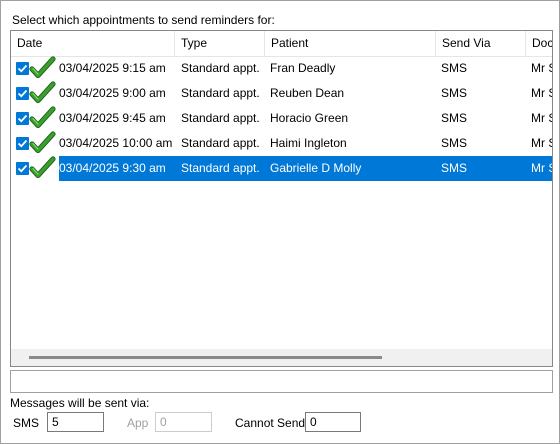 The width and height of the screenshot is (560, 444). What do you see at coordinates (112, 68) in the screenshot?
I see `cell-date: 03/04/2025 9:15 am` at bounding box center [112, 68].